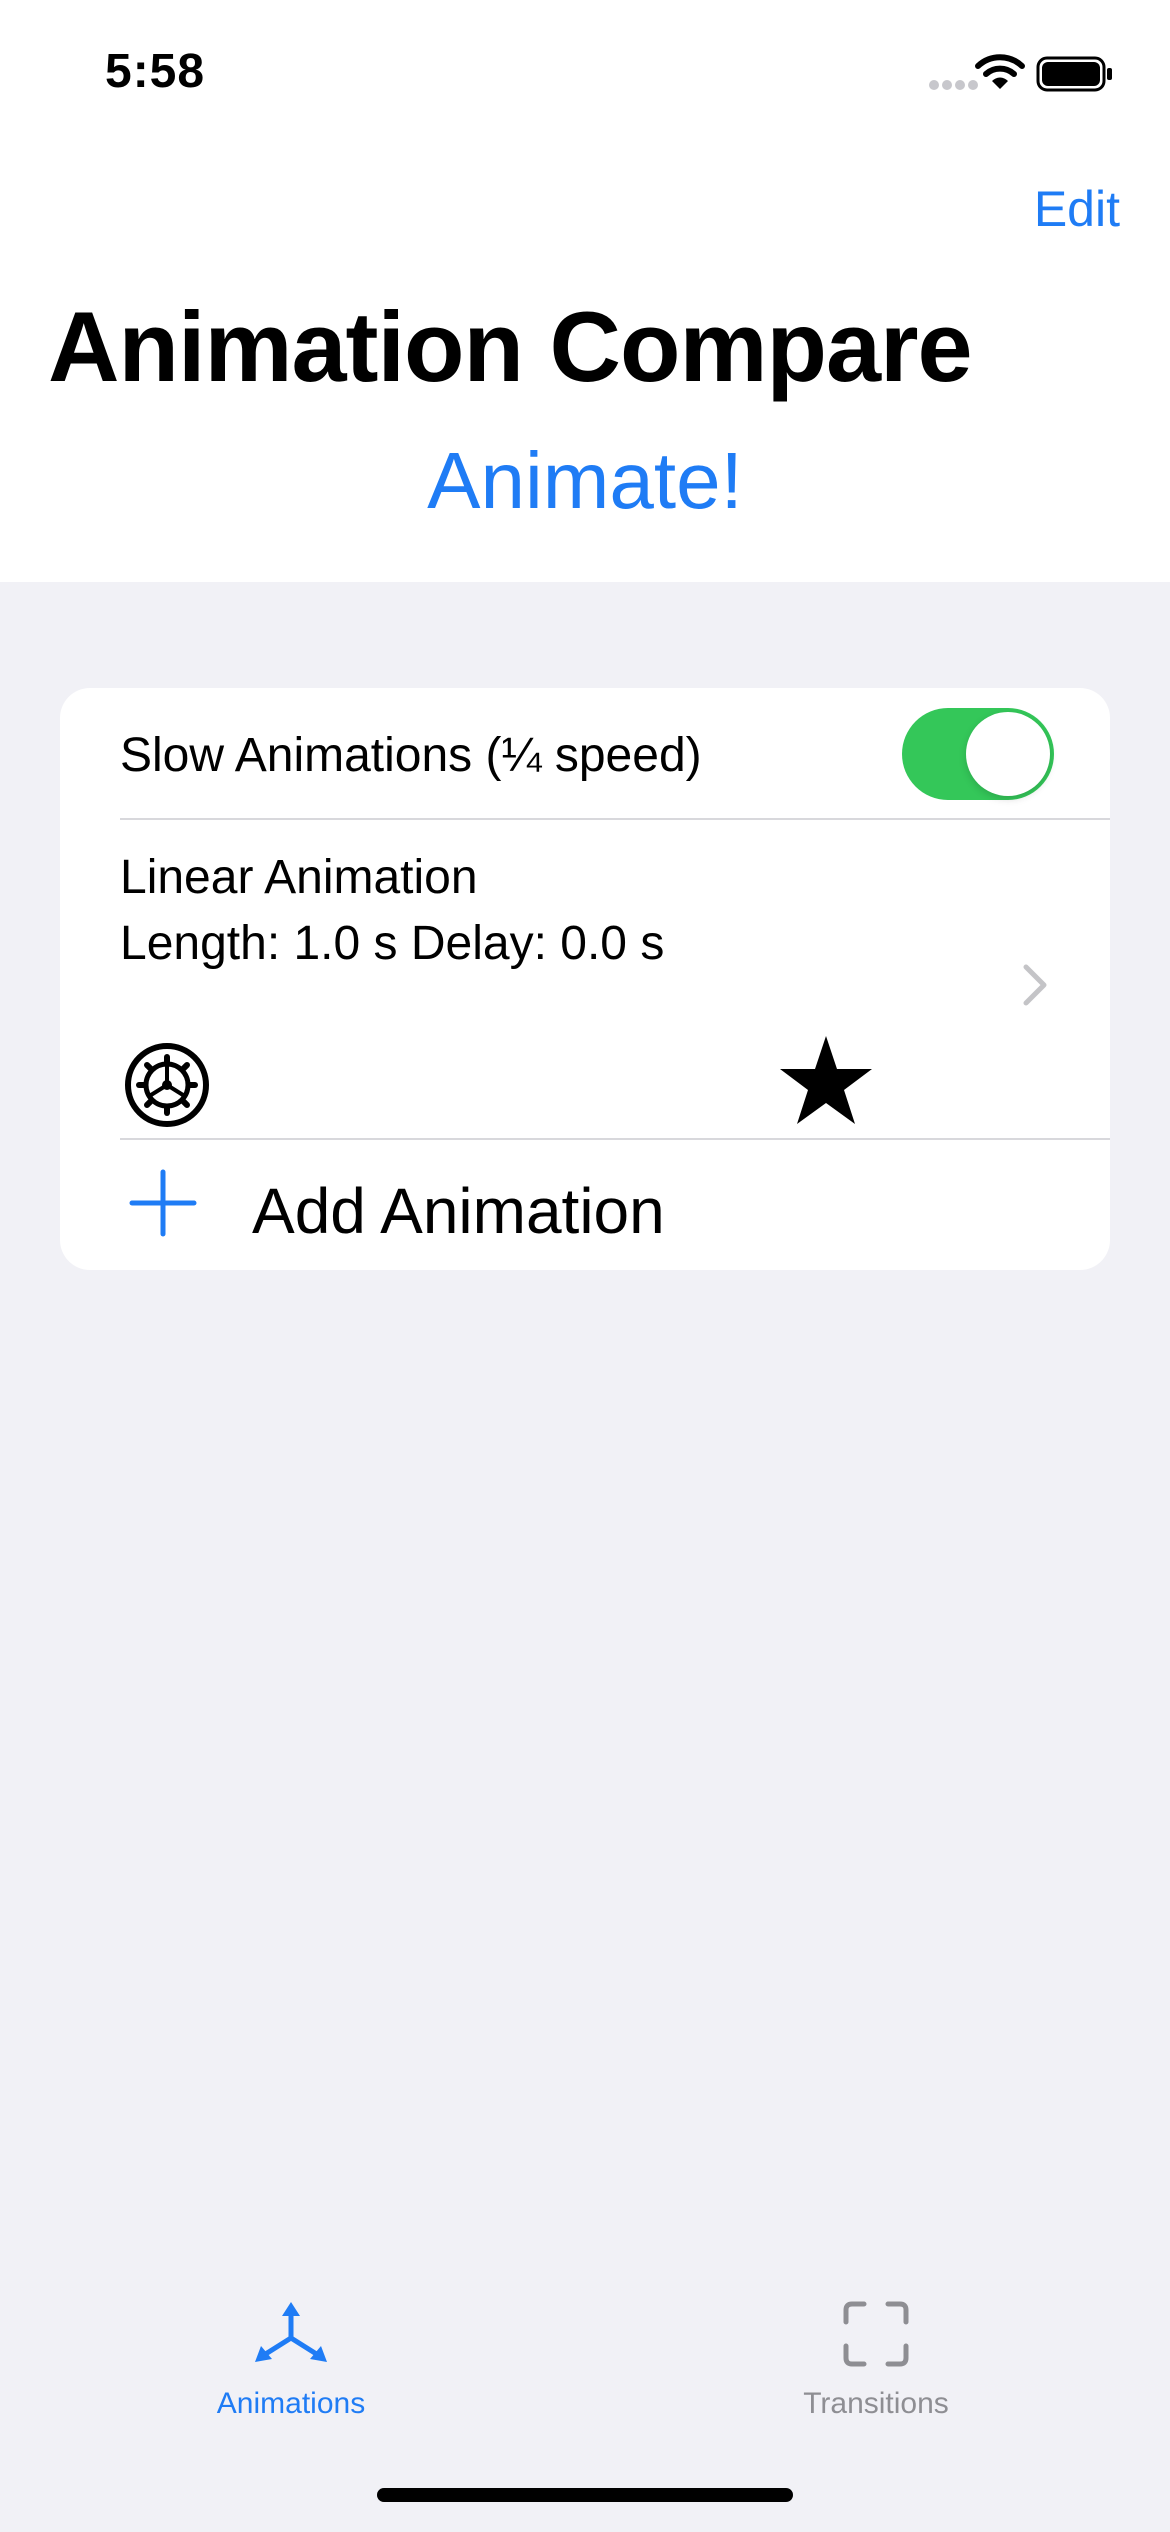 Image resolution: width=1170 pixels, height=2532 pixels. I want to click on slow-animations-label: Slow Animations (¼ speed), so click(411, 755).